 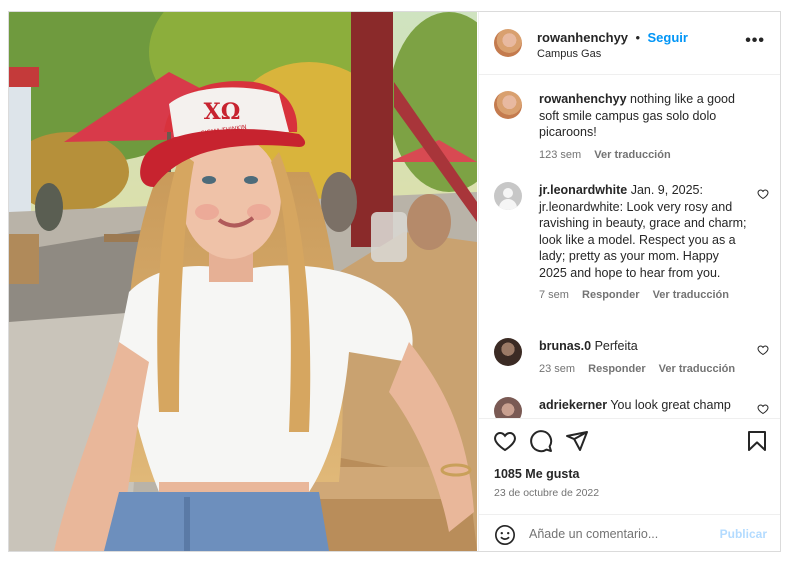 I want to click on comment-time: 7 sem, so click(x=554, y=295).